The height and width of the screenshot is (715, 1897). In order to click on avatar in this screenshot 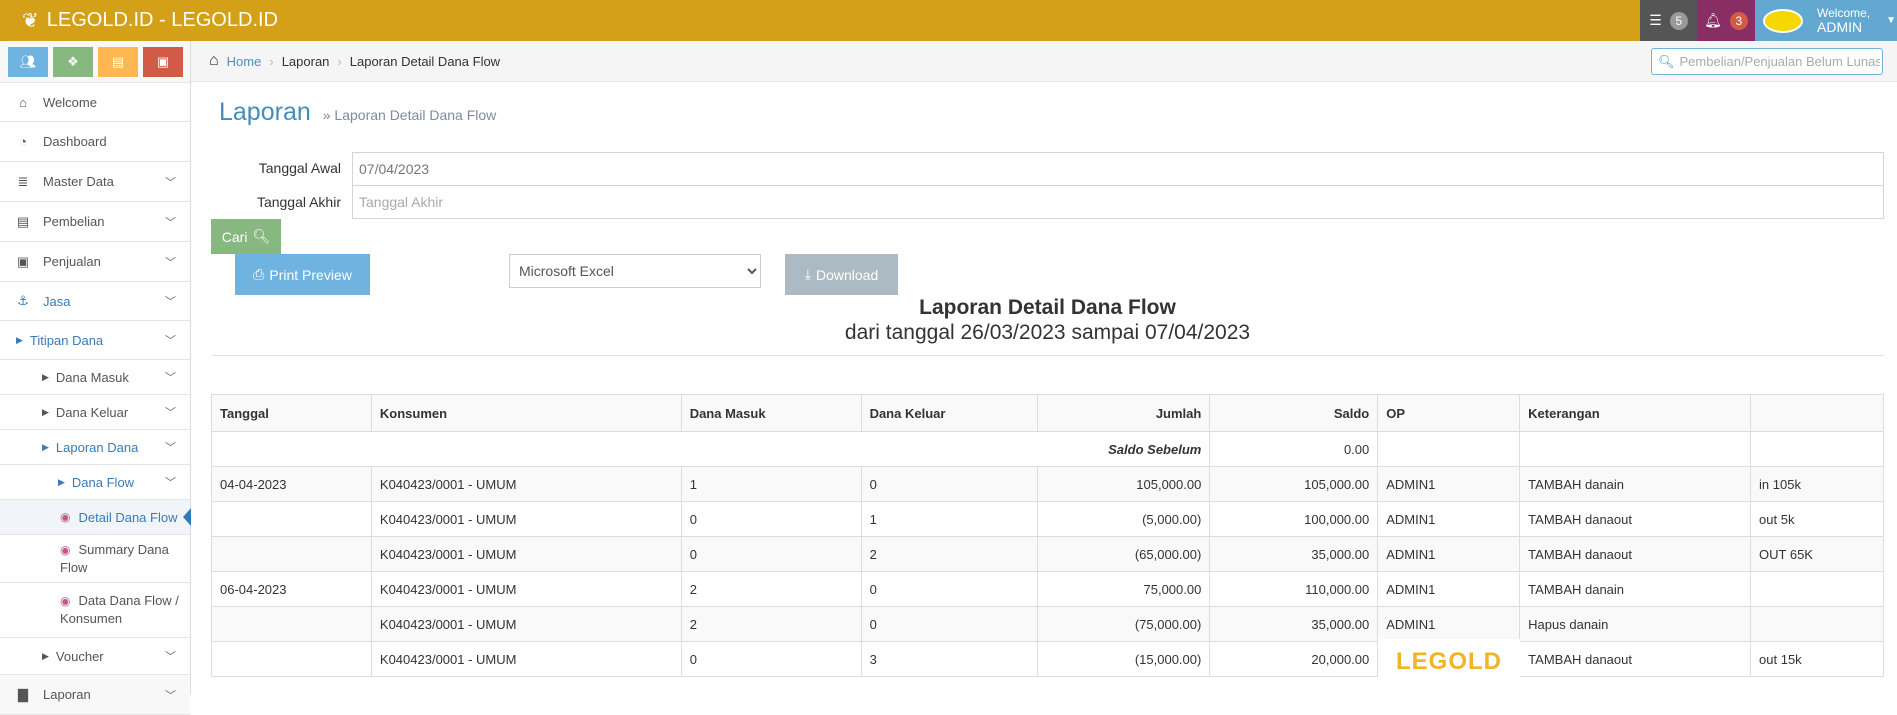, I will do `click(1783, 20)`.